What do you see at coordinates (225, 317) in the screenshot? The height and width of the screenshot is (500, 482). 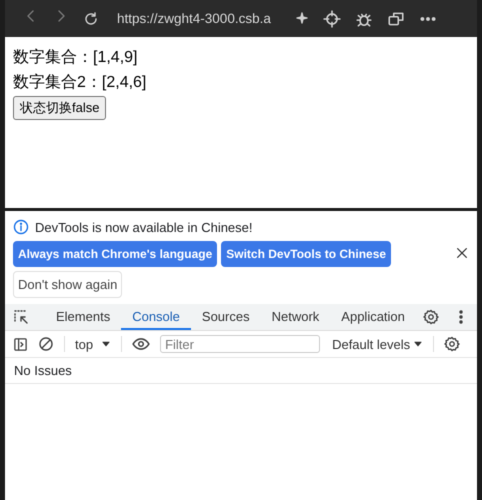 I see `devtools-tab: Sources` at bounding box center [225, 317].